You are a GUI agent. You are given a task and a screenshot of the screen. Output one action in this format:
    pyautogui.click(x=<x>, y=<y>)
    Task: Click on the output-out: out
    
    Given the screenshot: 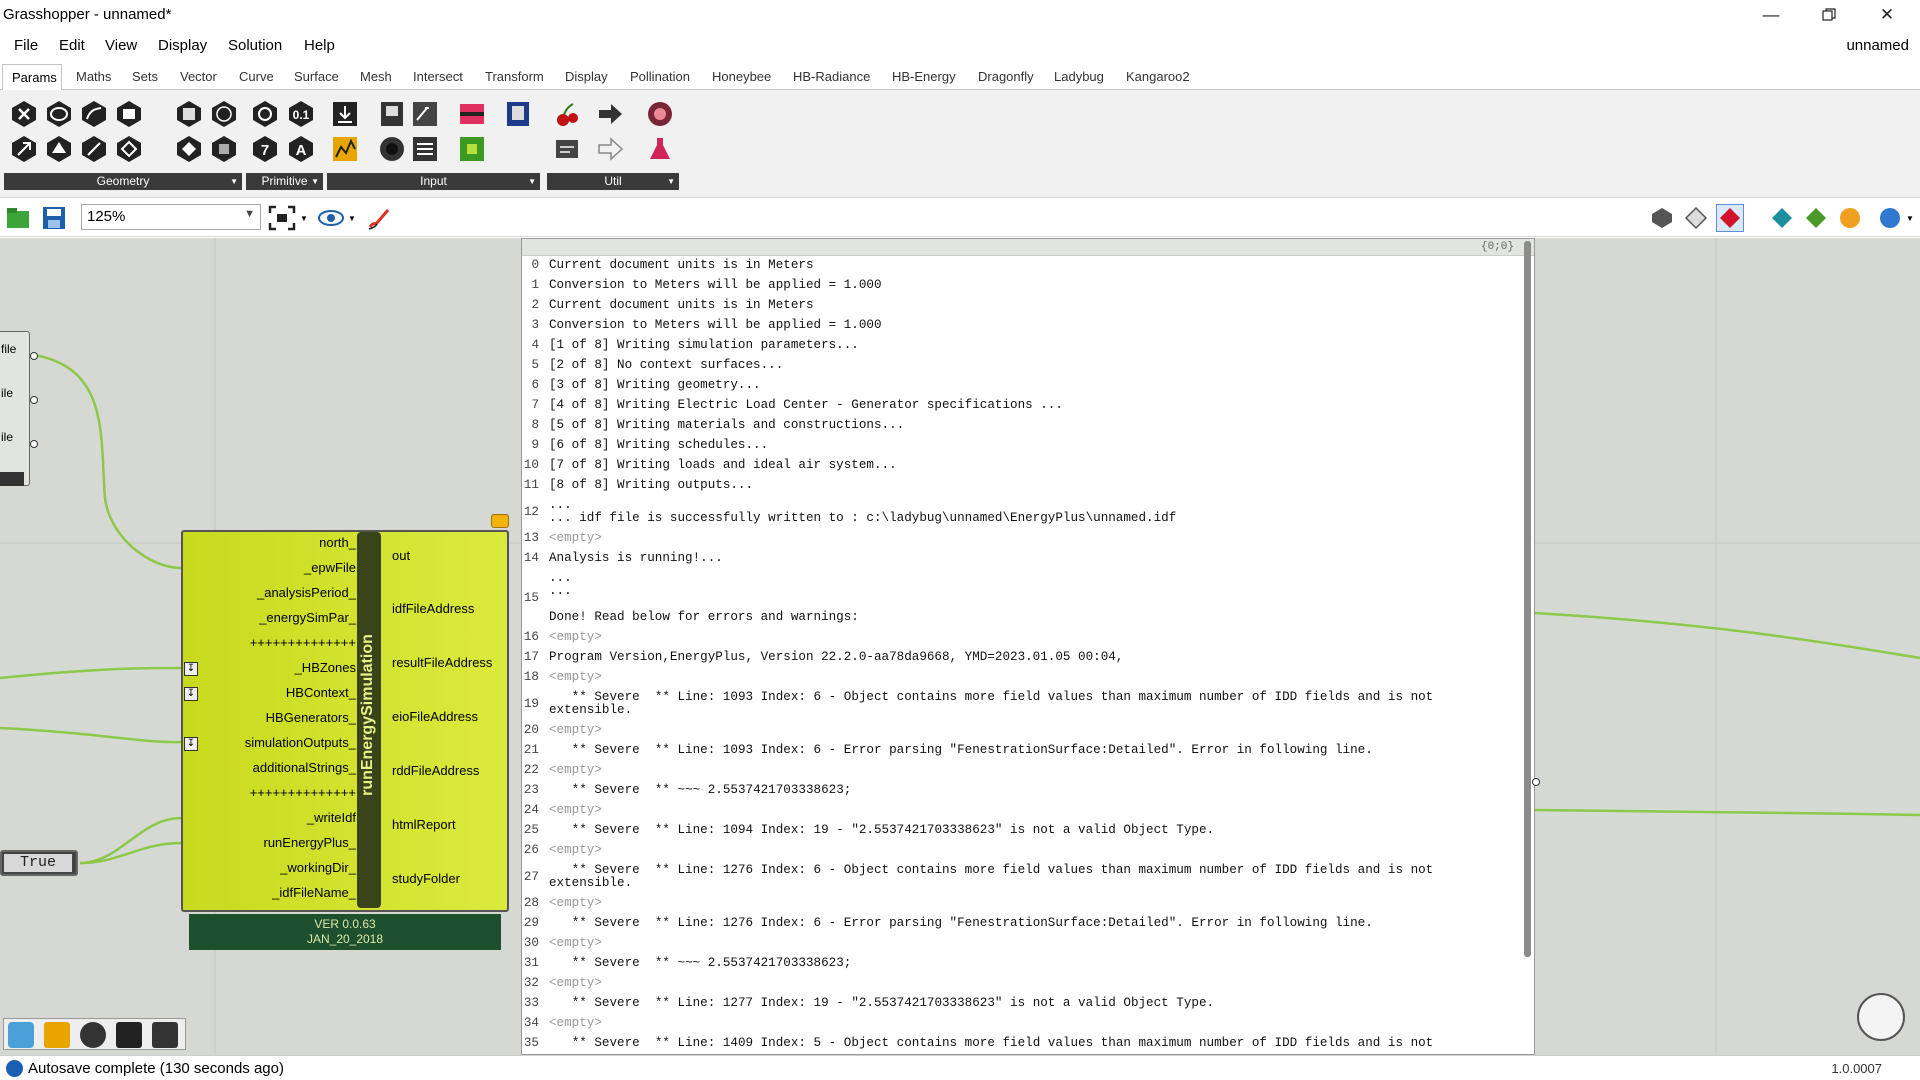 What is the action you would take?
    pyautogui.click(x=401, y=555)
    